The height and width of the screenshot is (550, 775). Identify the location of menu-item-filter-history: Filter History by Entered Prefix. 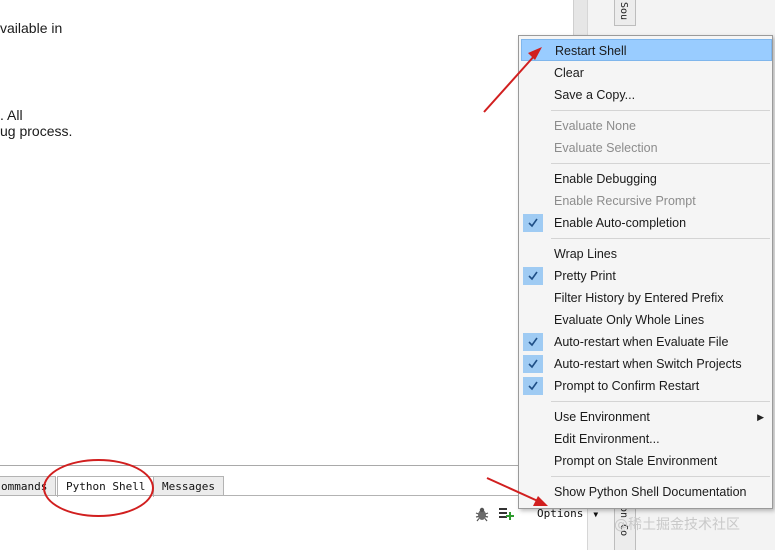
(646, 298).